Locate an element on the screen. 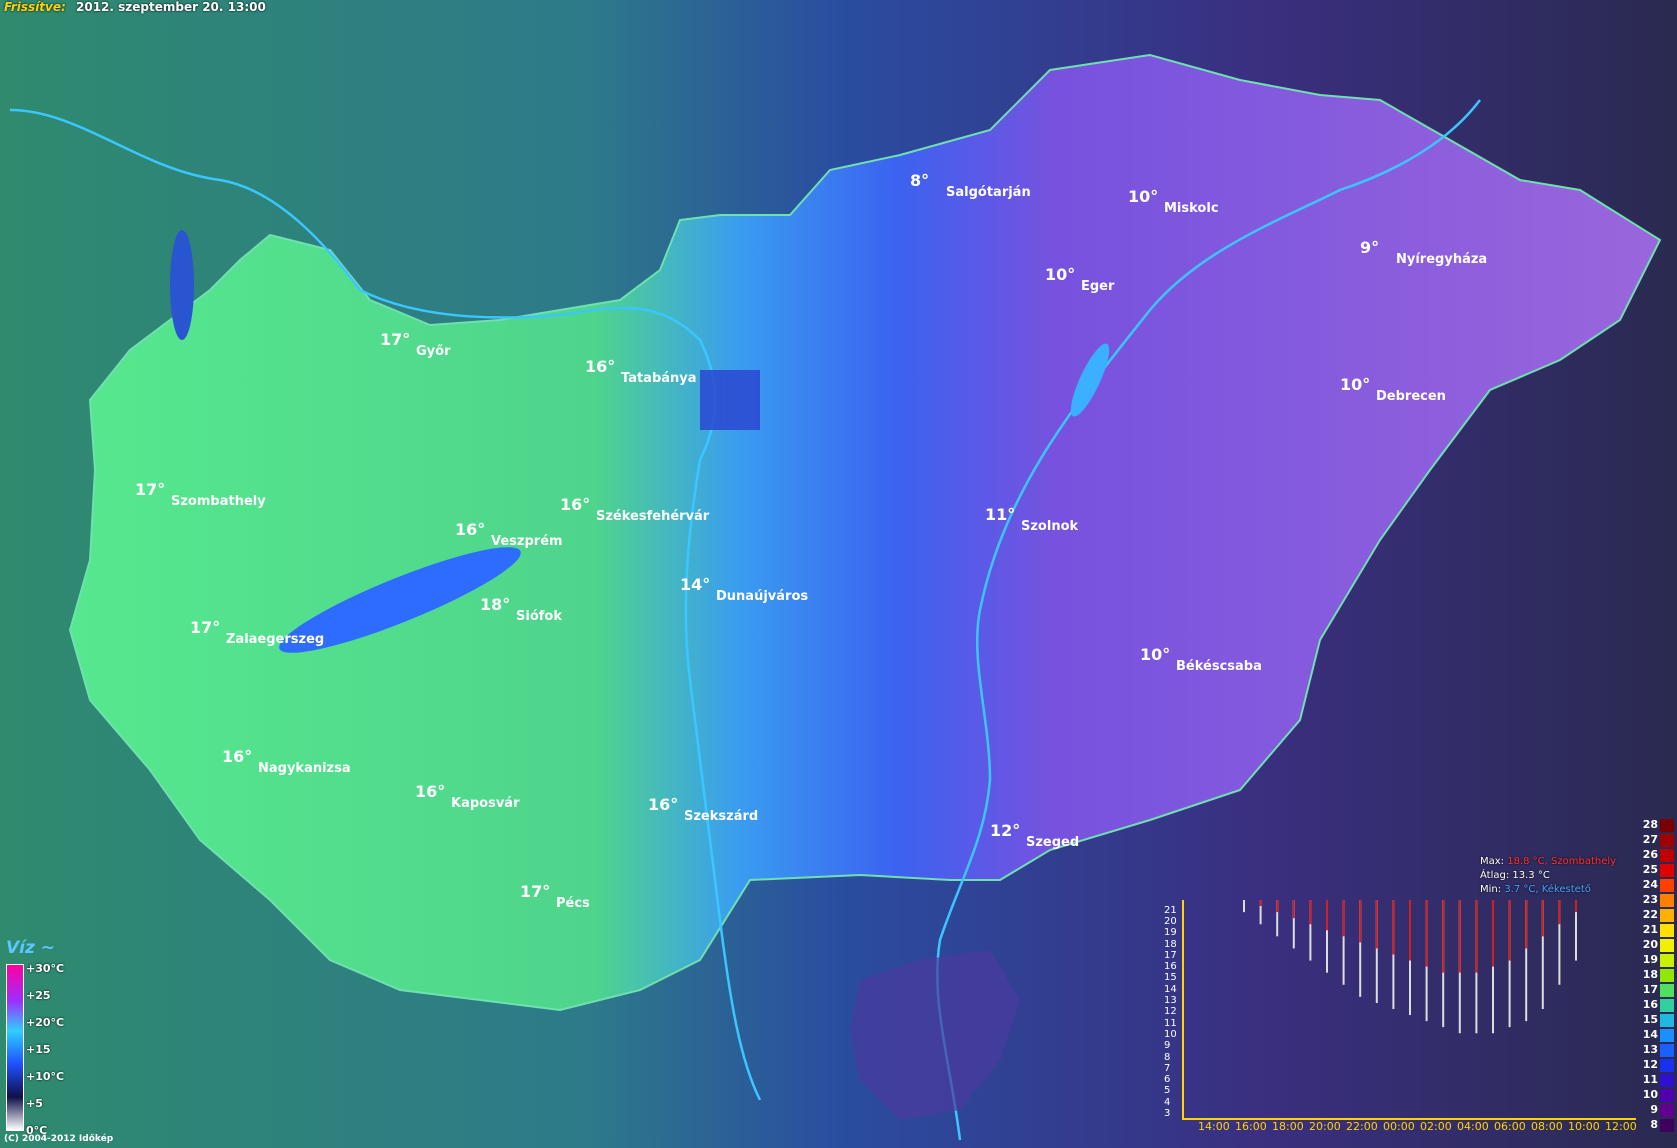  chart-x-tick: 14:00 is located at coordinates (1214, 1126).